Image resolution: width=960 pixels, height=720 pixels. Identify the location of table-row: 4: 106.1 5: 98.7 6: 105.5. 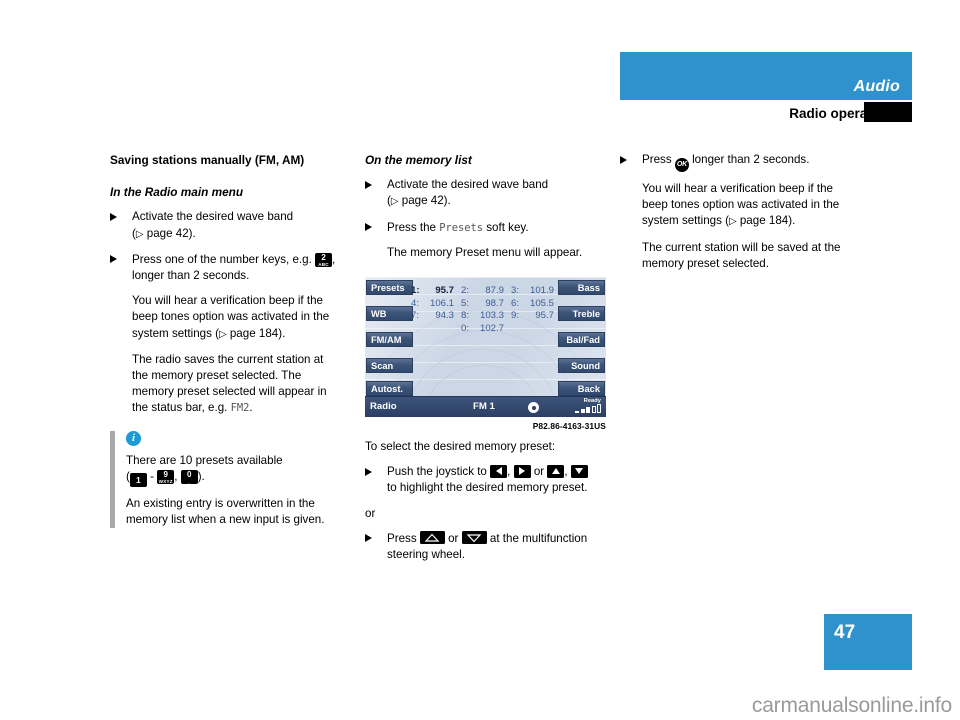
(486, 304).